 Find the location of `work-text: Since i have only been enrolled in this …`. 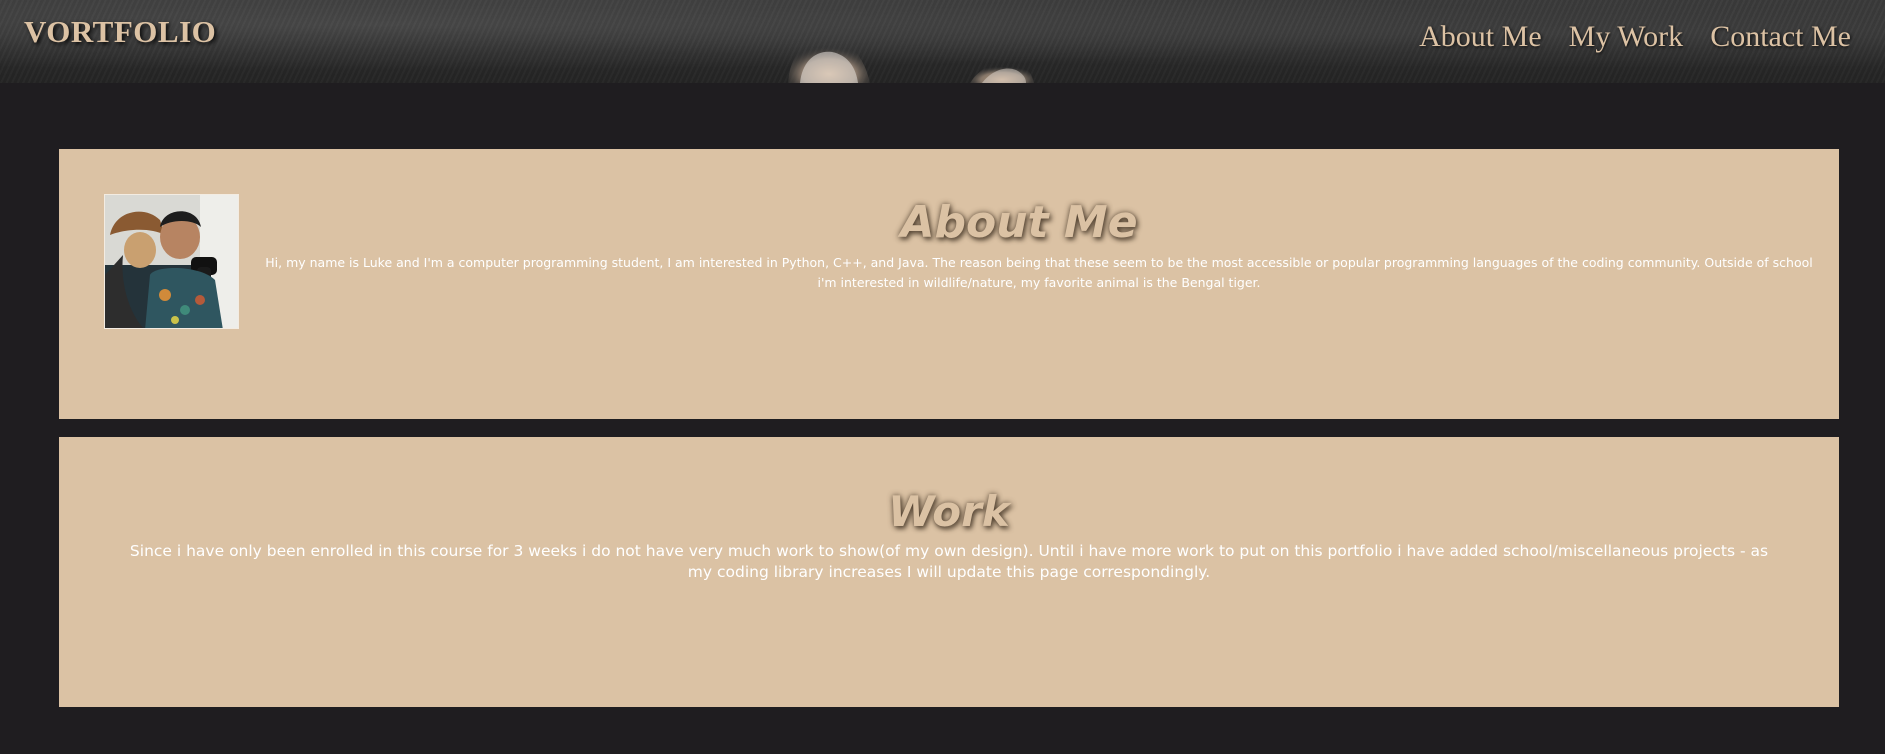

work-text: Since i have only been enrolled in this … is located at coordinates (949, 561).